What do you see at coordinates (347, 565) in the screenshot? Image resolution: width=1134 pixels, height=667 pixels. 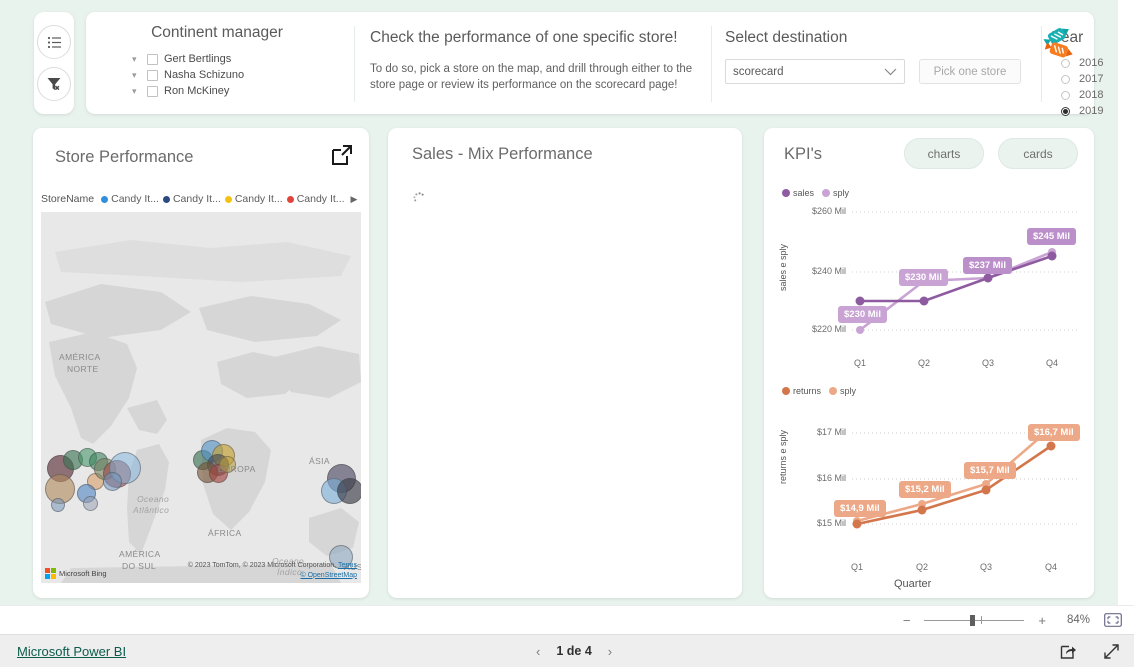 I see `terms-link: Terms` at bounding box center [347, 565].